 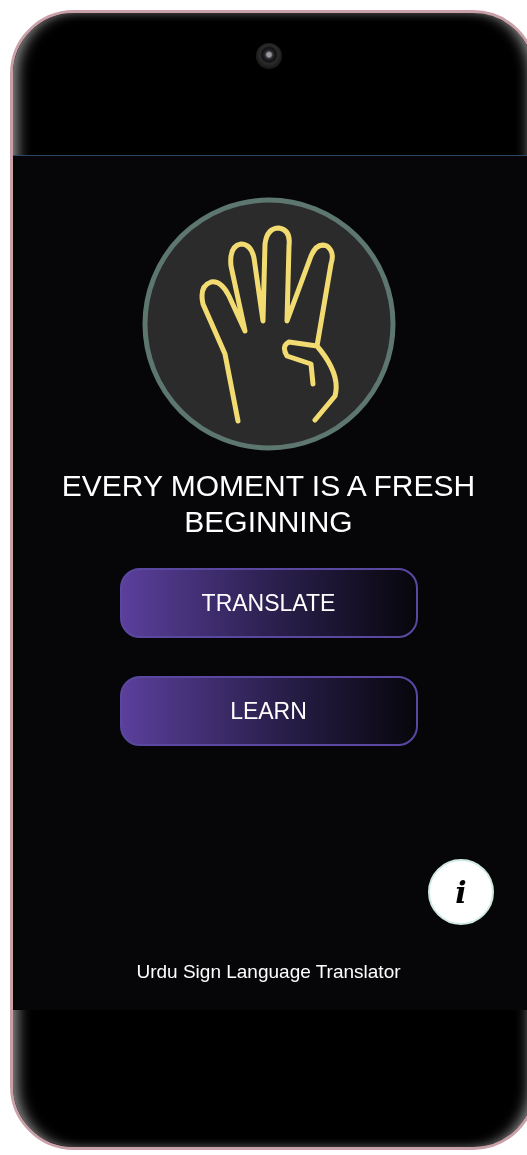 I want to click on menu-button: LEARN, so click(x=268, y=711).